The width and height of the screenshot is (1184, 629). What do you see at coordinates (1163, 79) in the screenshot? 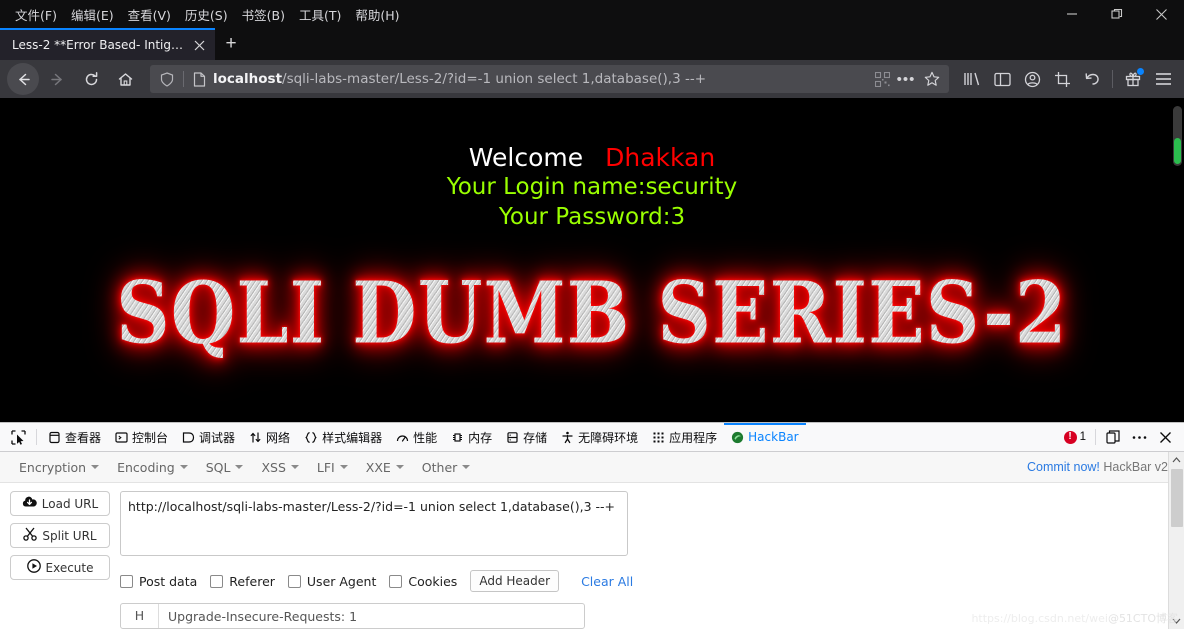
I see `hamburger-menu-icon` at bounding box center [1163, 79].